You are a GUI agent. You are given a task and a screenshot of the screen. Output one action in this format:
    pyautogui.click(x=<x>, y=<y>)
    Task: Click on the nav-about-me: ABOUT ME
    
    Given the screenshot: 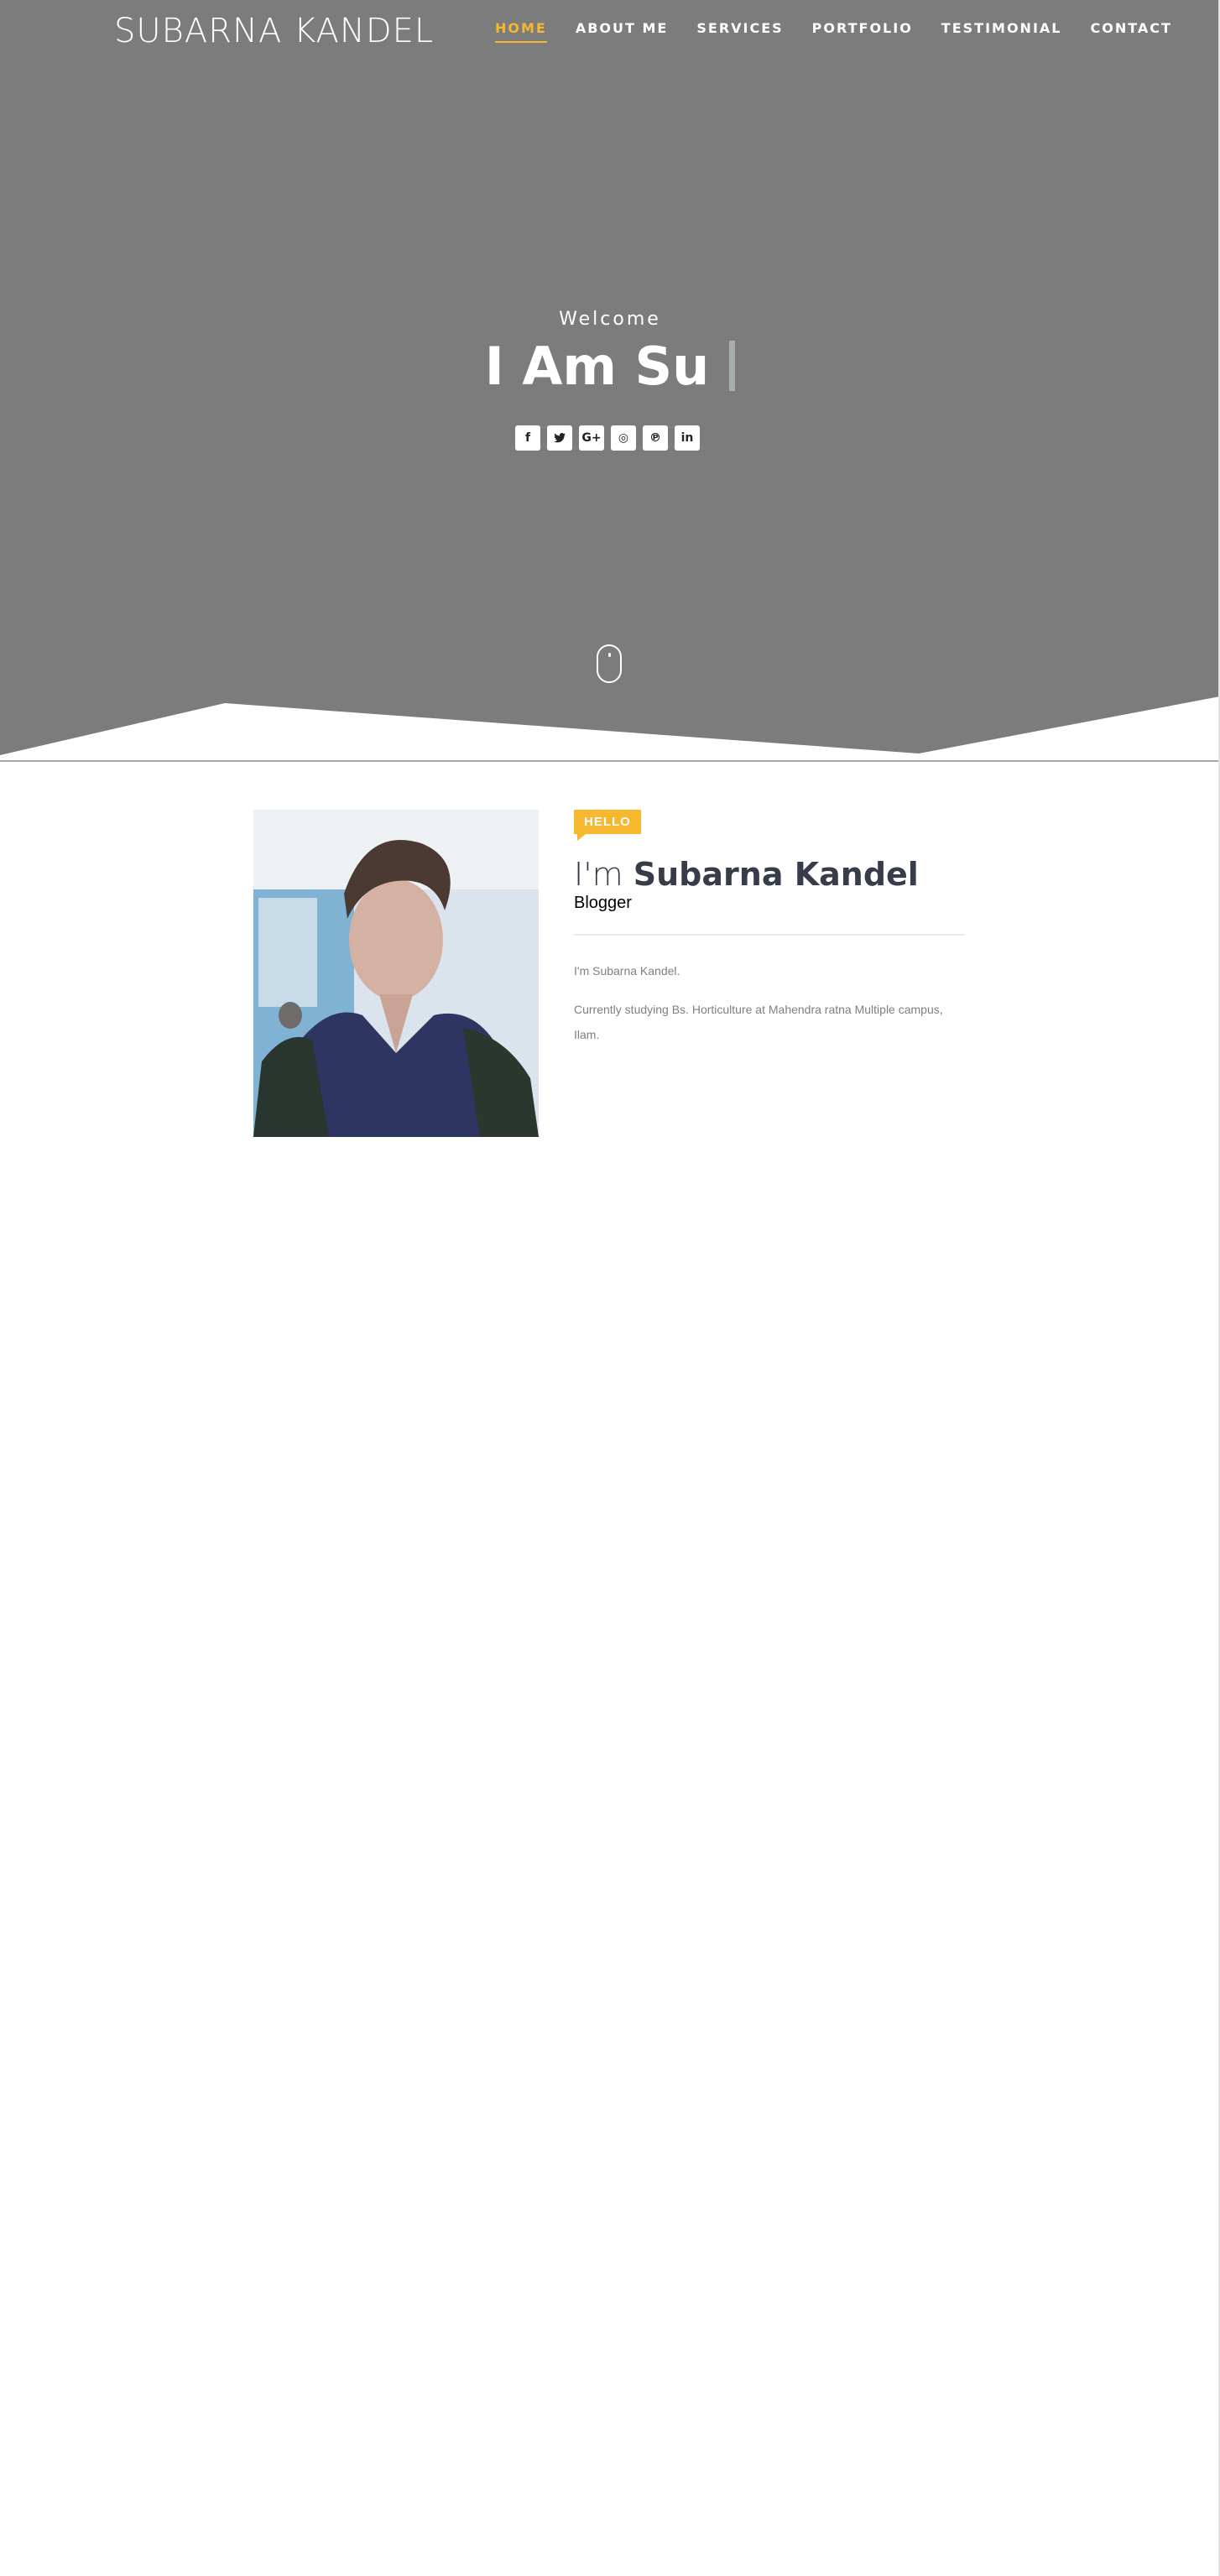 What is the action you would take?
    pyautogui.click(x=623, y=31)
    